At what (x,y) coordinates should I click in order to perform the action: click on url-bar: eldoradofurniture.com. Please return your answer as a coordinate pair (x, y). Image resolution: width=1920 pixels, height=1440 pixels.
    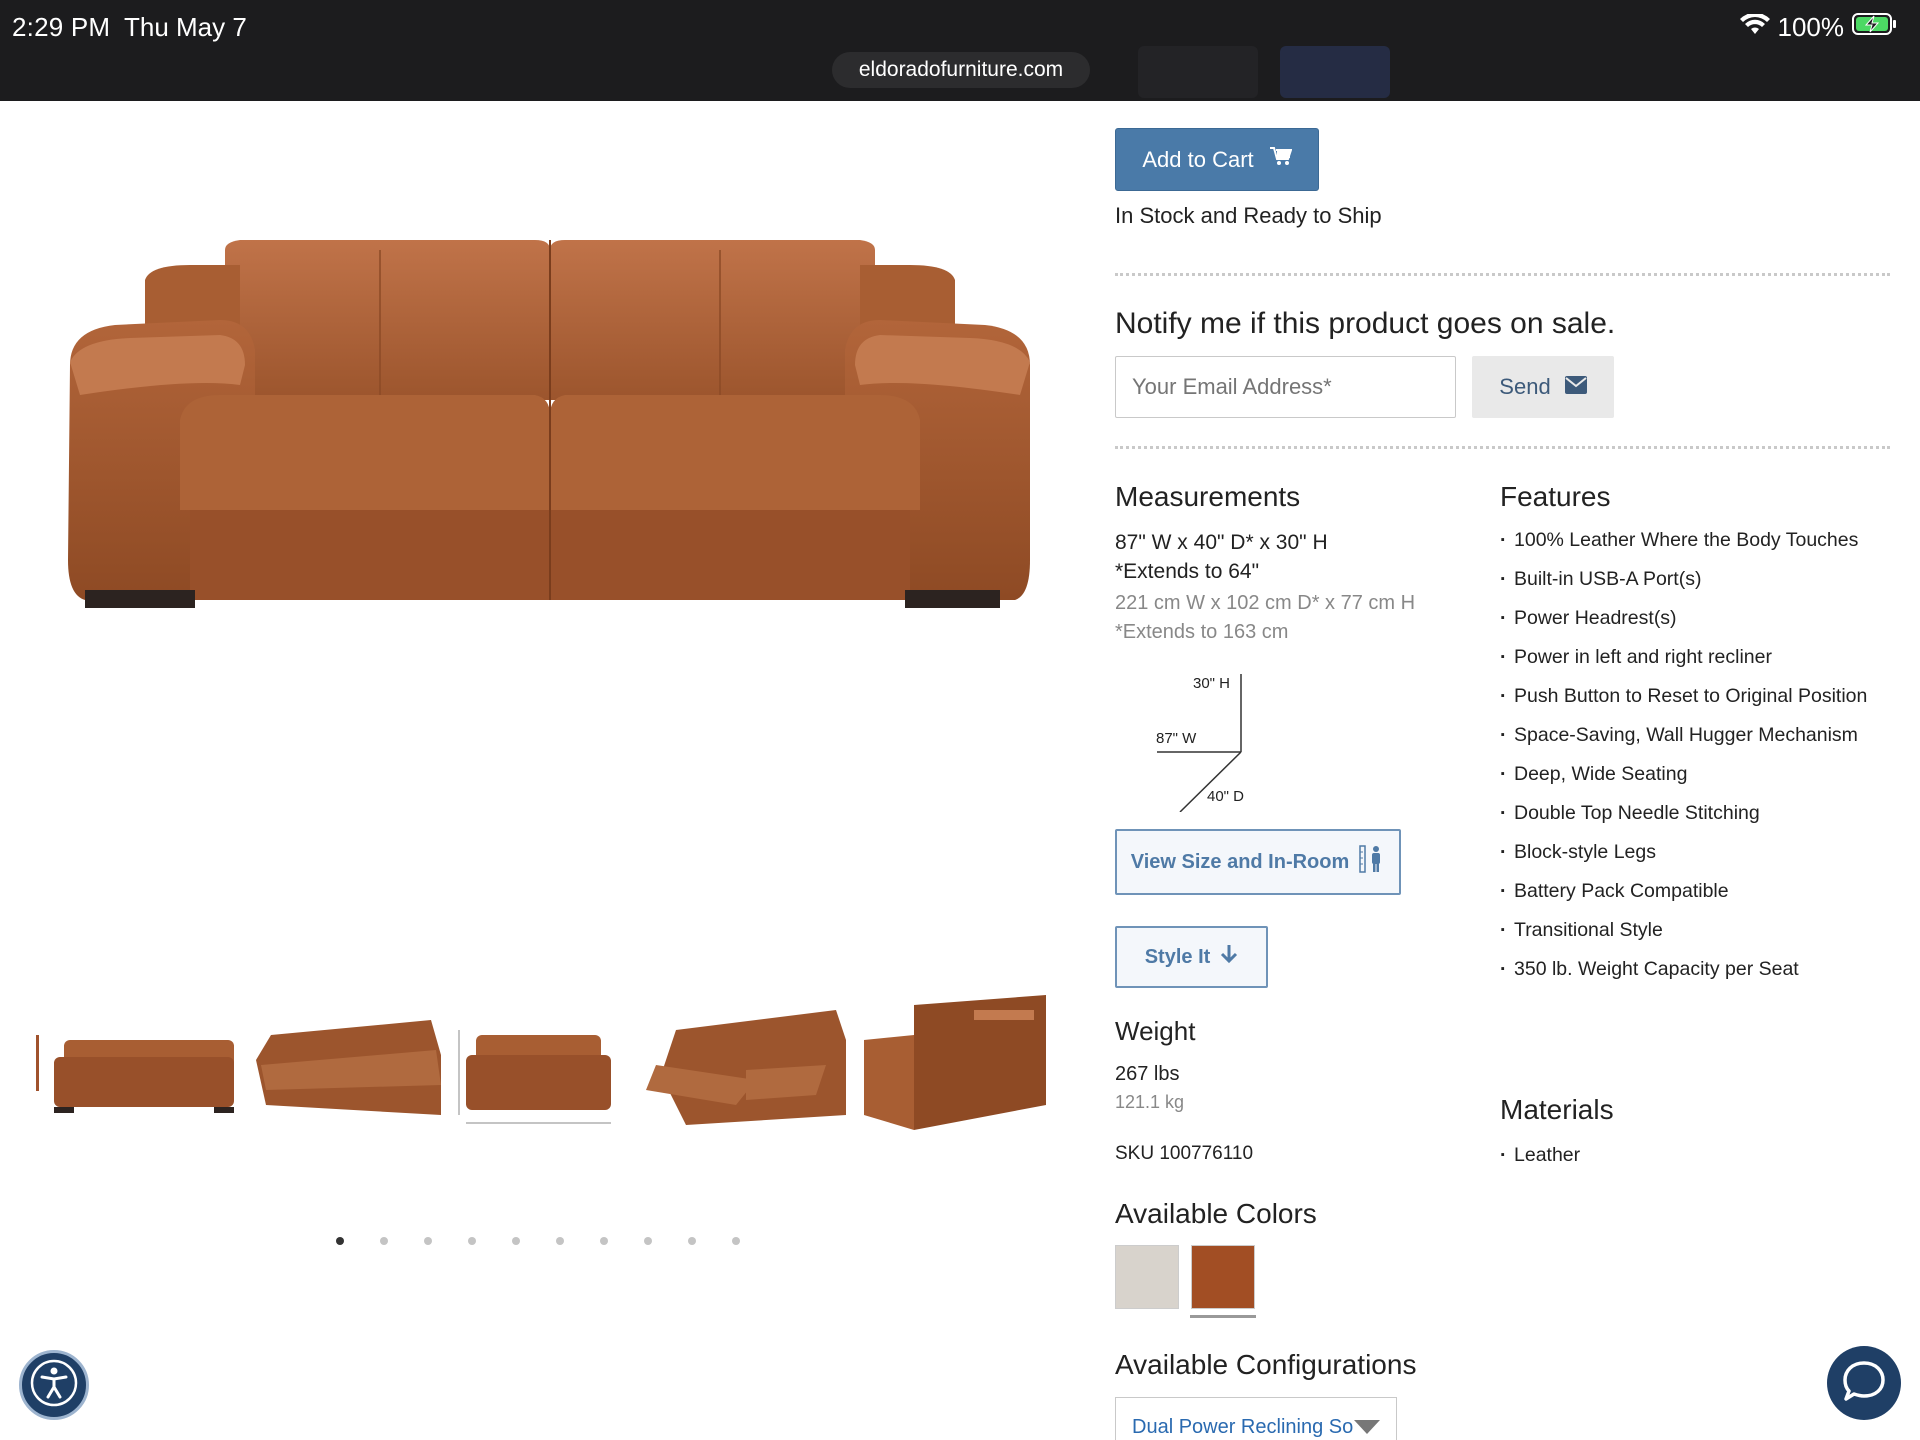
    Looking at the image, I should click on (961, 70).